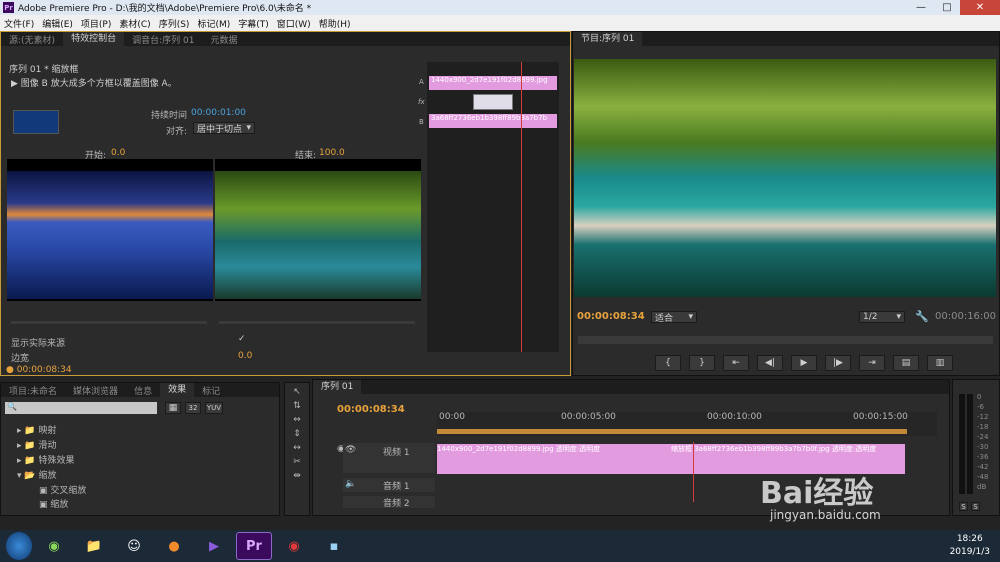 The width and height of the screenshot is (1000, 562). What do you see at coordinates (242, 339) in the screenshot?
I see `show-source-checkbox: ✓` at bounding box center [242, 339].